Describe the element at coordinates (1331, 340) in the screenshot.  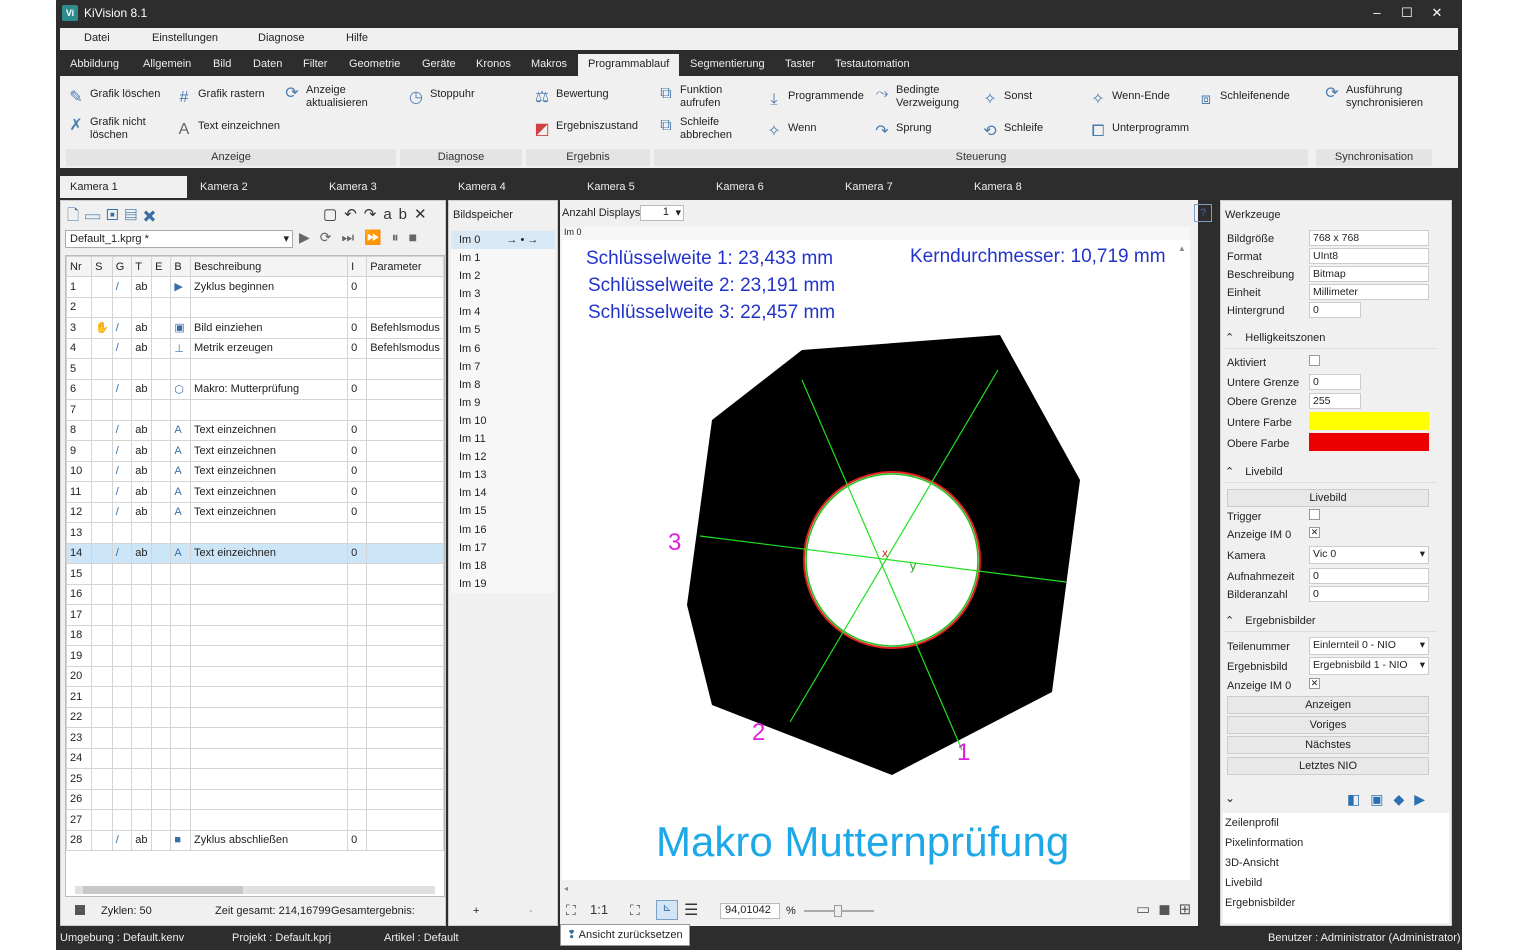
I see `helligkeitszonen-header: ⌃ Helligkeitszonen` at that location.